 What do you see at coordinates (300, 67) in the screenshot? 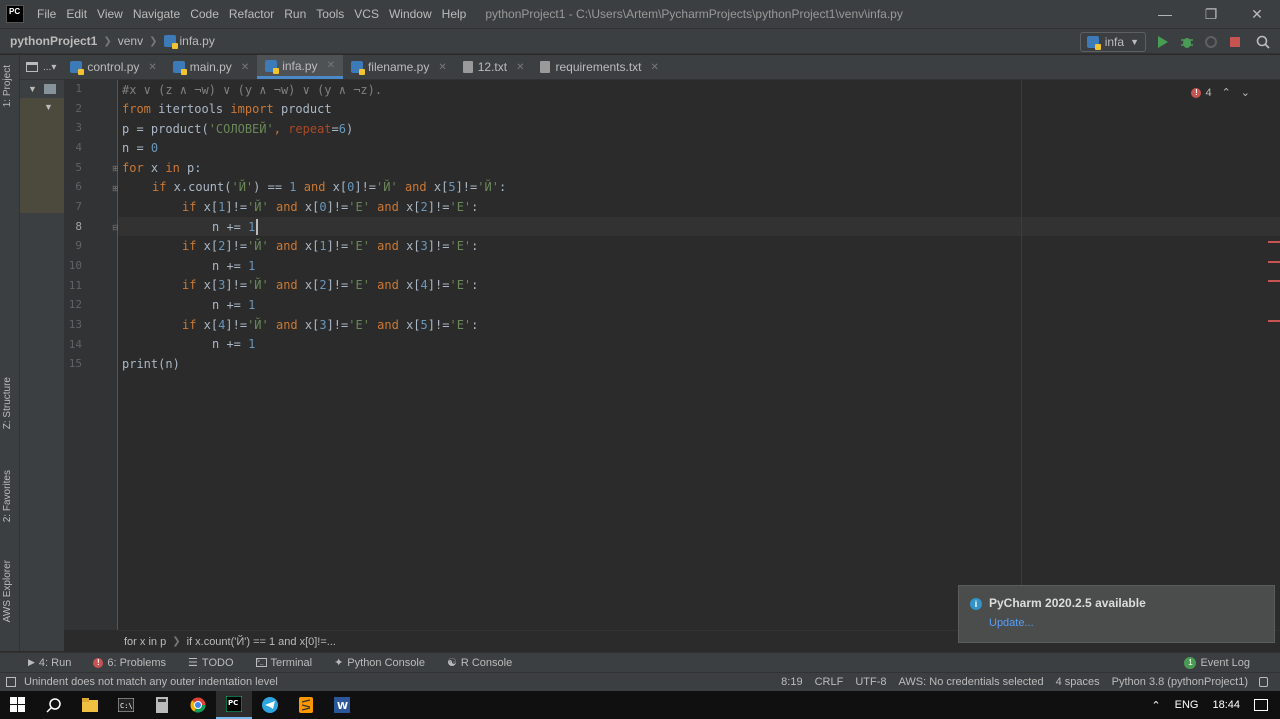
I see `tab-infa-py: infa.py ✕` at bounding box center [300, 67].